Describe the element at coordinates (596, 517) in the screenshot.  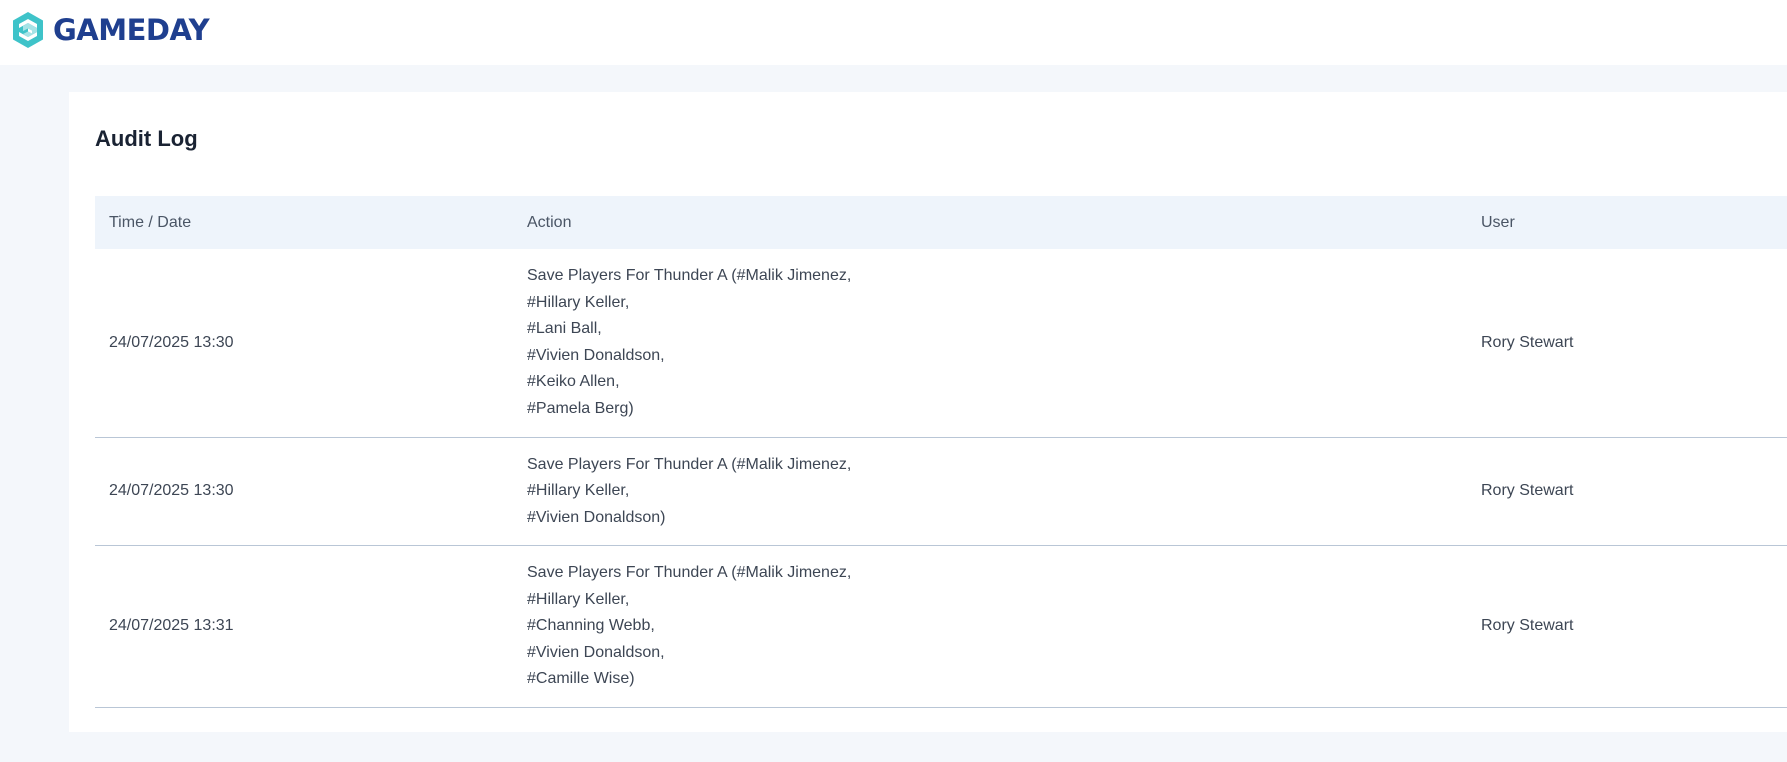
I see `action-line: #Vivien Donaldson)` at that location.